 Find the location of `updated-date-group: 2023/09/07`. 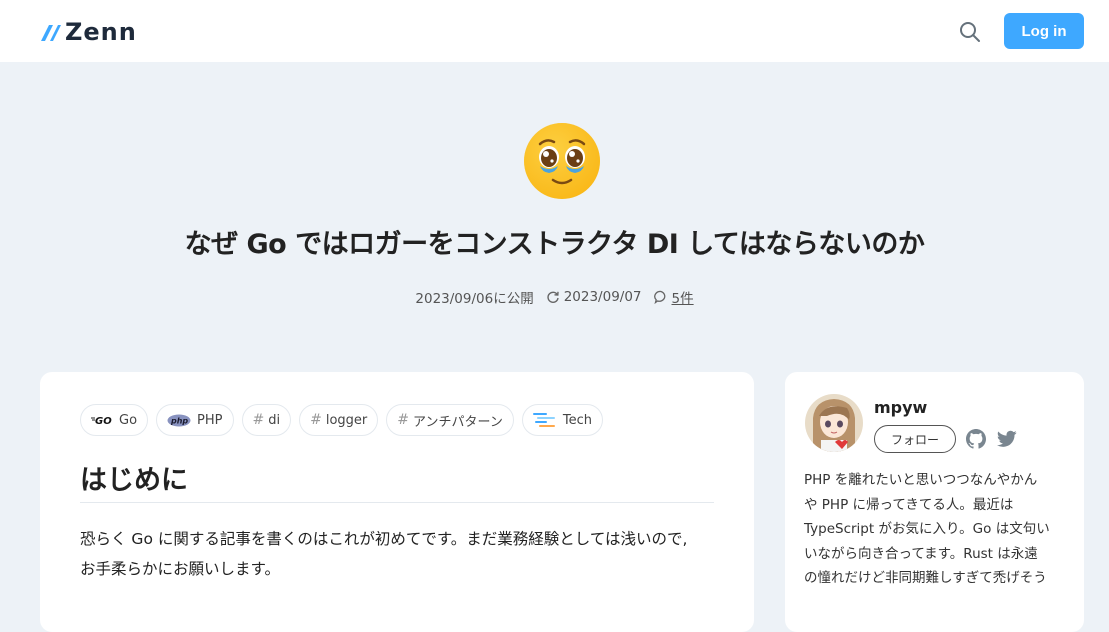

updated-date-group: 2023/09/07 is located at coordinates (594, 297).